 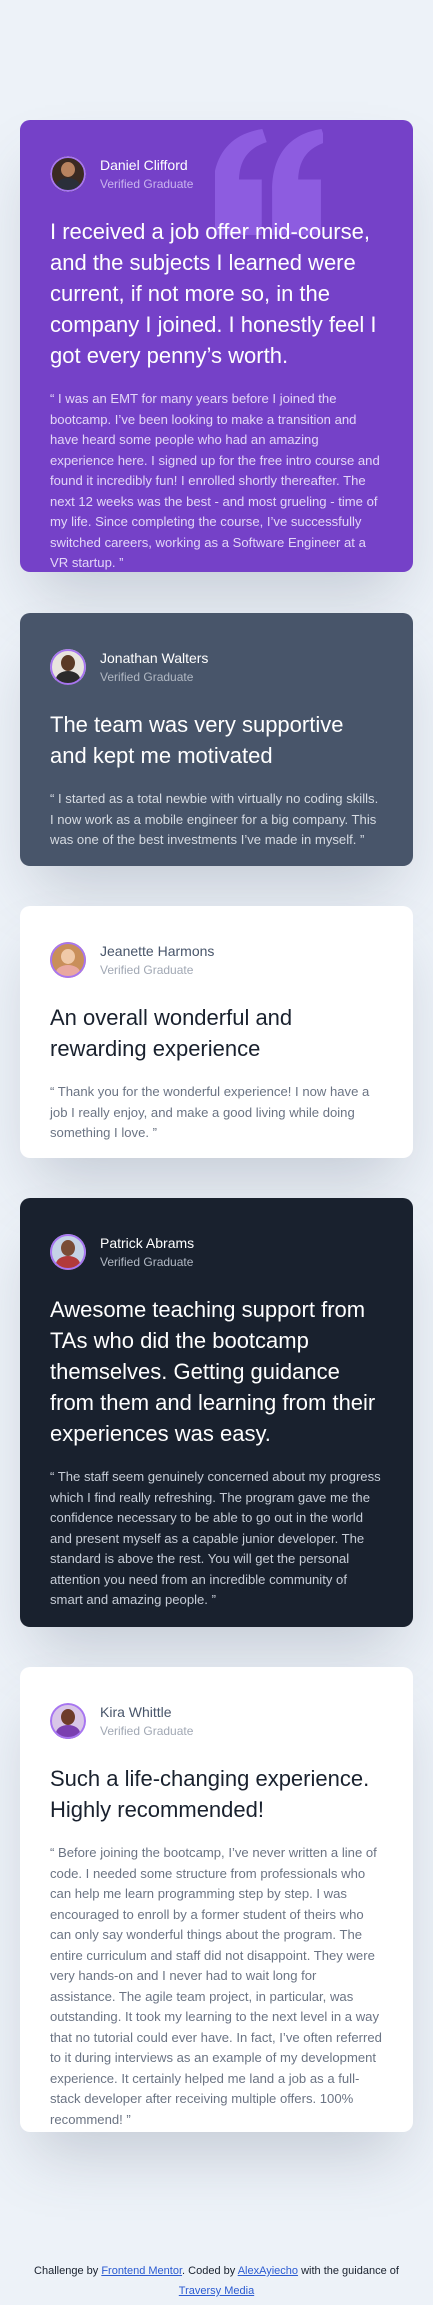 What do you see at coordinates (216, 1721) in the screenshot?
I see `author-info: Kira Whittle Verified Graduate` at bounding box center [216, 1721].